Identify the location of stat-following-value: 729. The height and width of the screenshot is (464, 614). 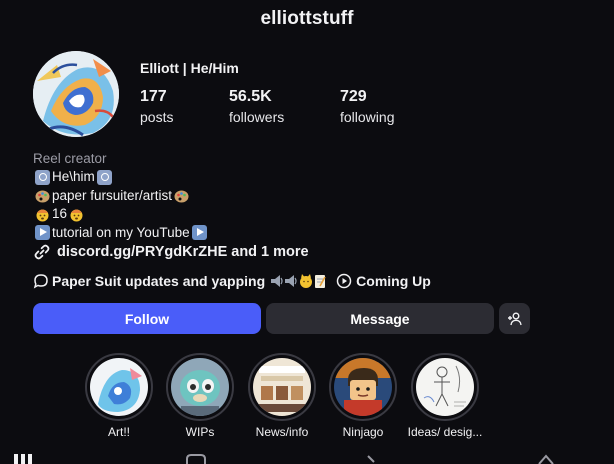
(353, 96).